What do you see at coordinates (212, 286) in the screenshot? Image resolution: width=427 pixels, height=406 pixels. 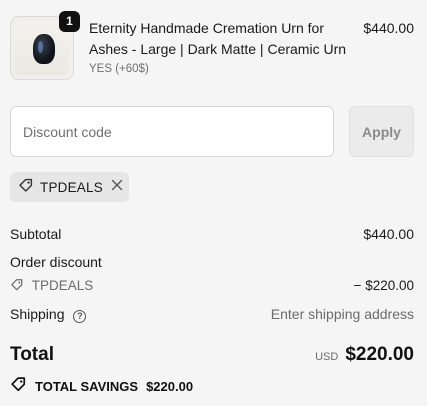 I see `discount-code-row: TPDEALS − $220.00` at bounding box center [212, 286].